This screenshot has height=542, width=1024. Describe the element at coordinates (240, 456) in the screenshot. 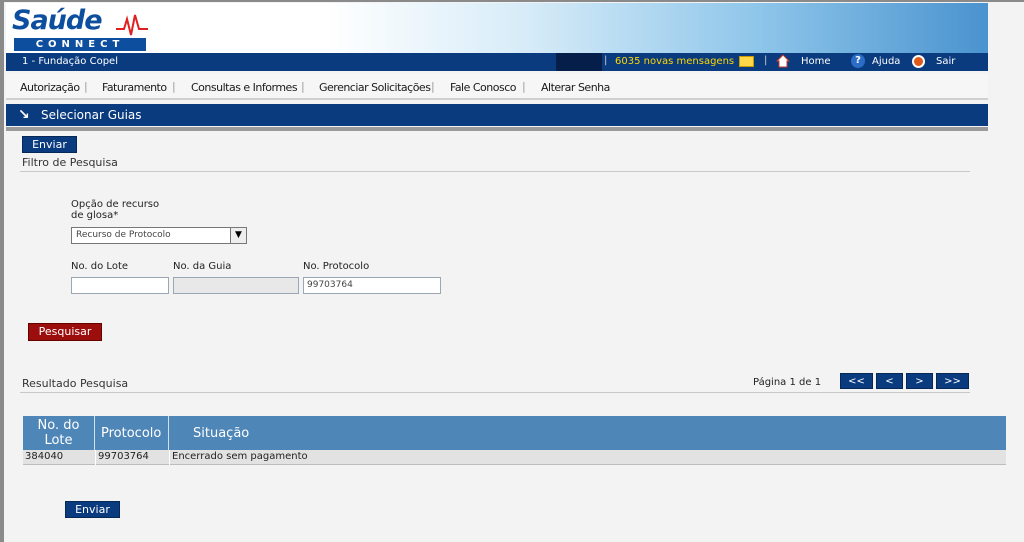

I see `cell-situacao: Encerrado sem pagamento` at that location.